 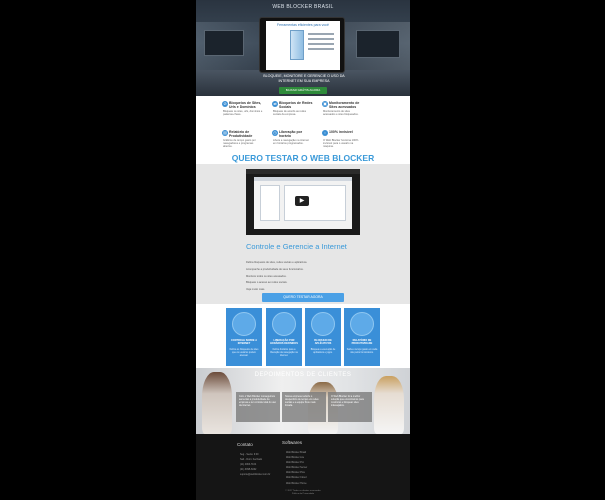 What do you see at coordinates (284, 324) in the screenshot?
I see `lock-icon` at bounding box center [284, 324].